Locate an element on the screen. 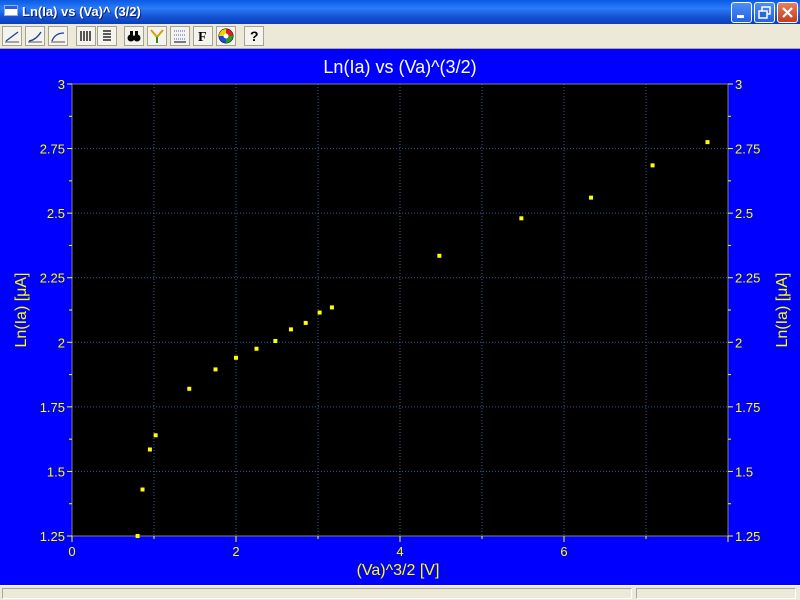 The height and width of the screenshot is (600, 800). y-tick-label-left: 3 is located at coordinates (61, 84).